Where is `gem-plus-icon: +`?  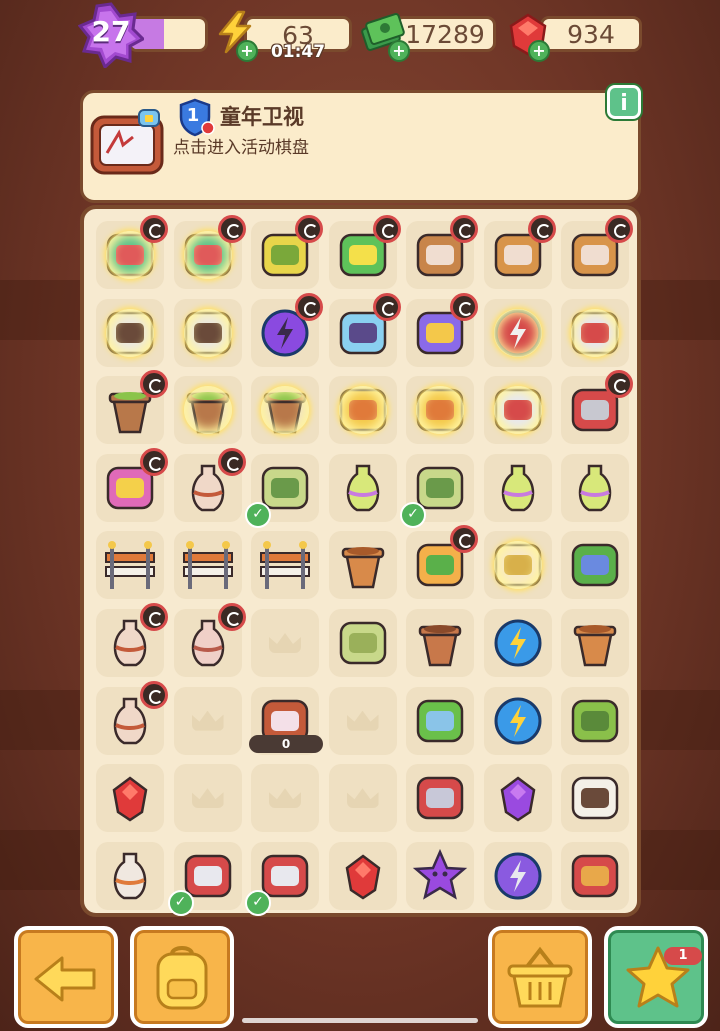 gem-plus-icon: + is located at coordinates (539, 51).